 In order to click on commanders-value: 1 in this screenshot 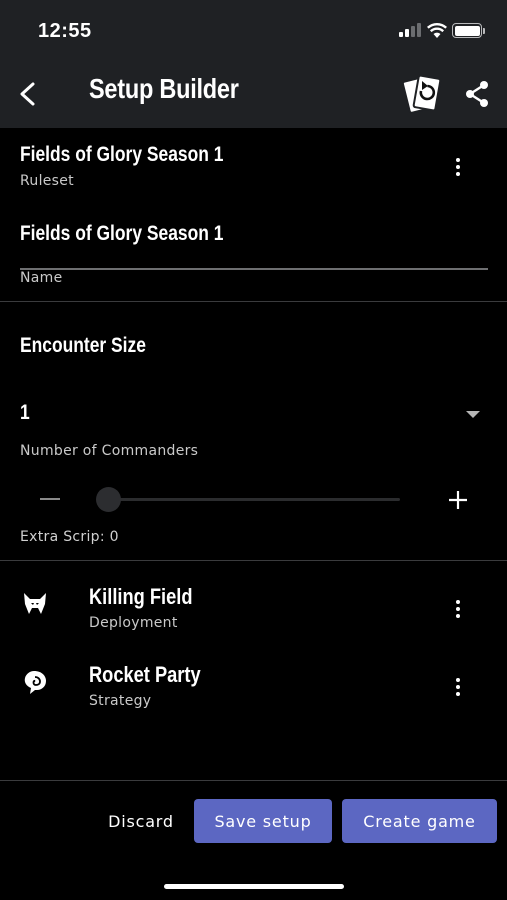, I will do `click(25, 412)`.